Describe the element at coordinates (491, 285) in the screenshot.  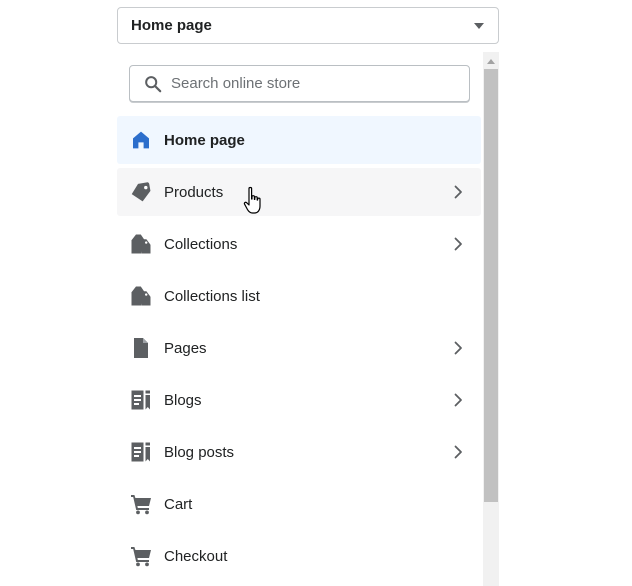
I see `scrollbar-thumb` at that location.